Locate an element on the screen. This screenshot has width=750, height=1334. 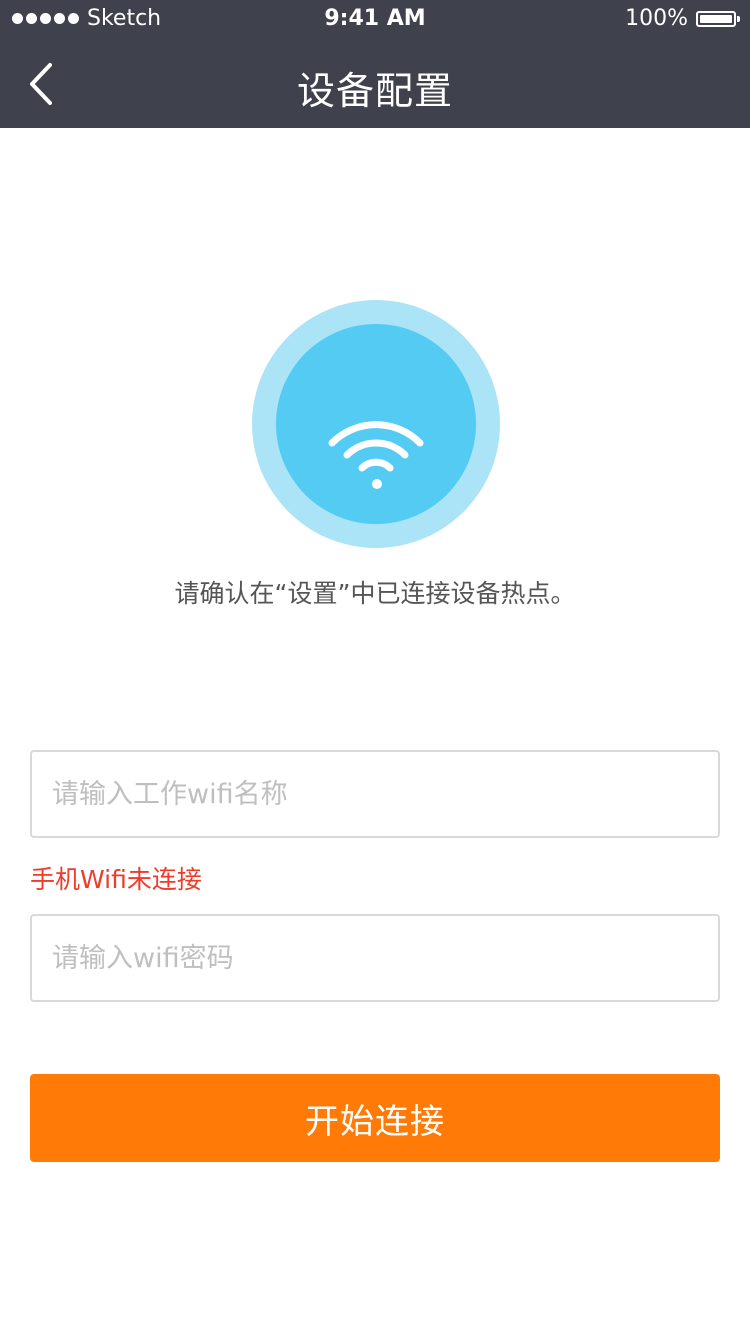
wifi-status-circle is located at coordinates (376, 424).